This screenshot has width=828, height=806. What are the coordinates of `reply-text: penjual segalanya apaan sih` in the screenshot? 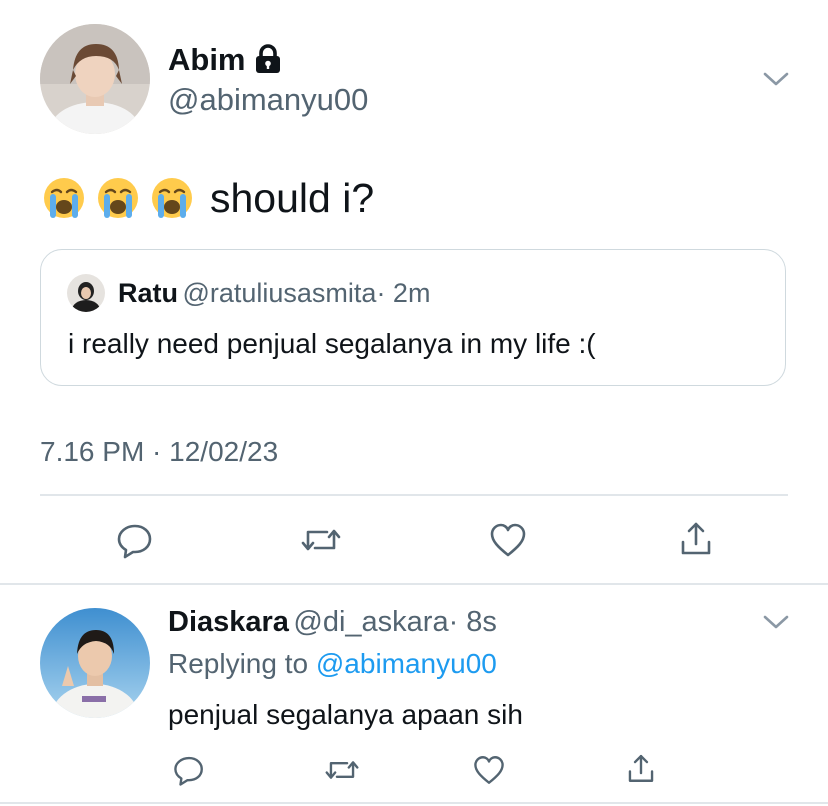 It's located at (345, 714).